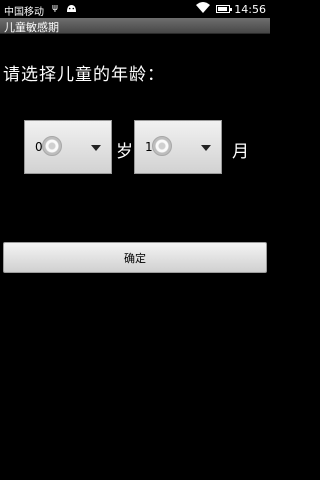  What do you see at coordinates (68, 147) in the screenshot?
I see `years-spinner: 0` at bounding box center [68, 147].